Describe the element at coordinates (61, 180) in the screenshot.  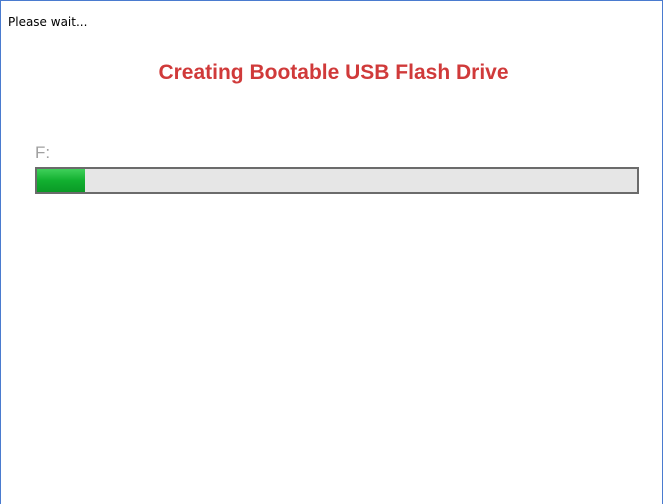
I see `progress-bar-fill` at that location.